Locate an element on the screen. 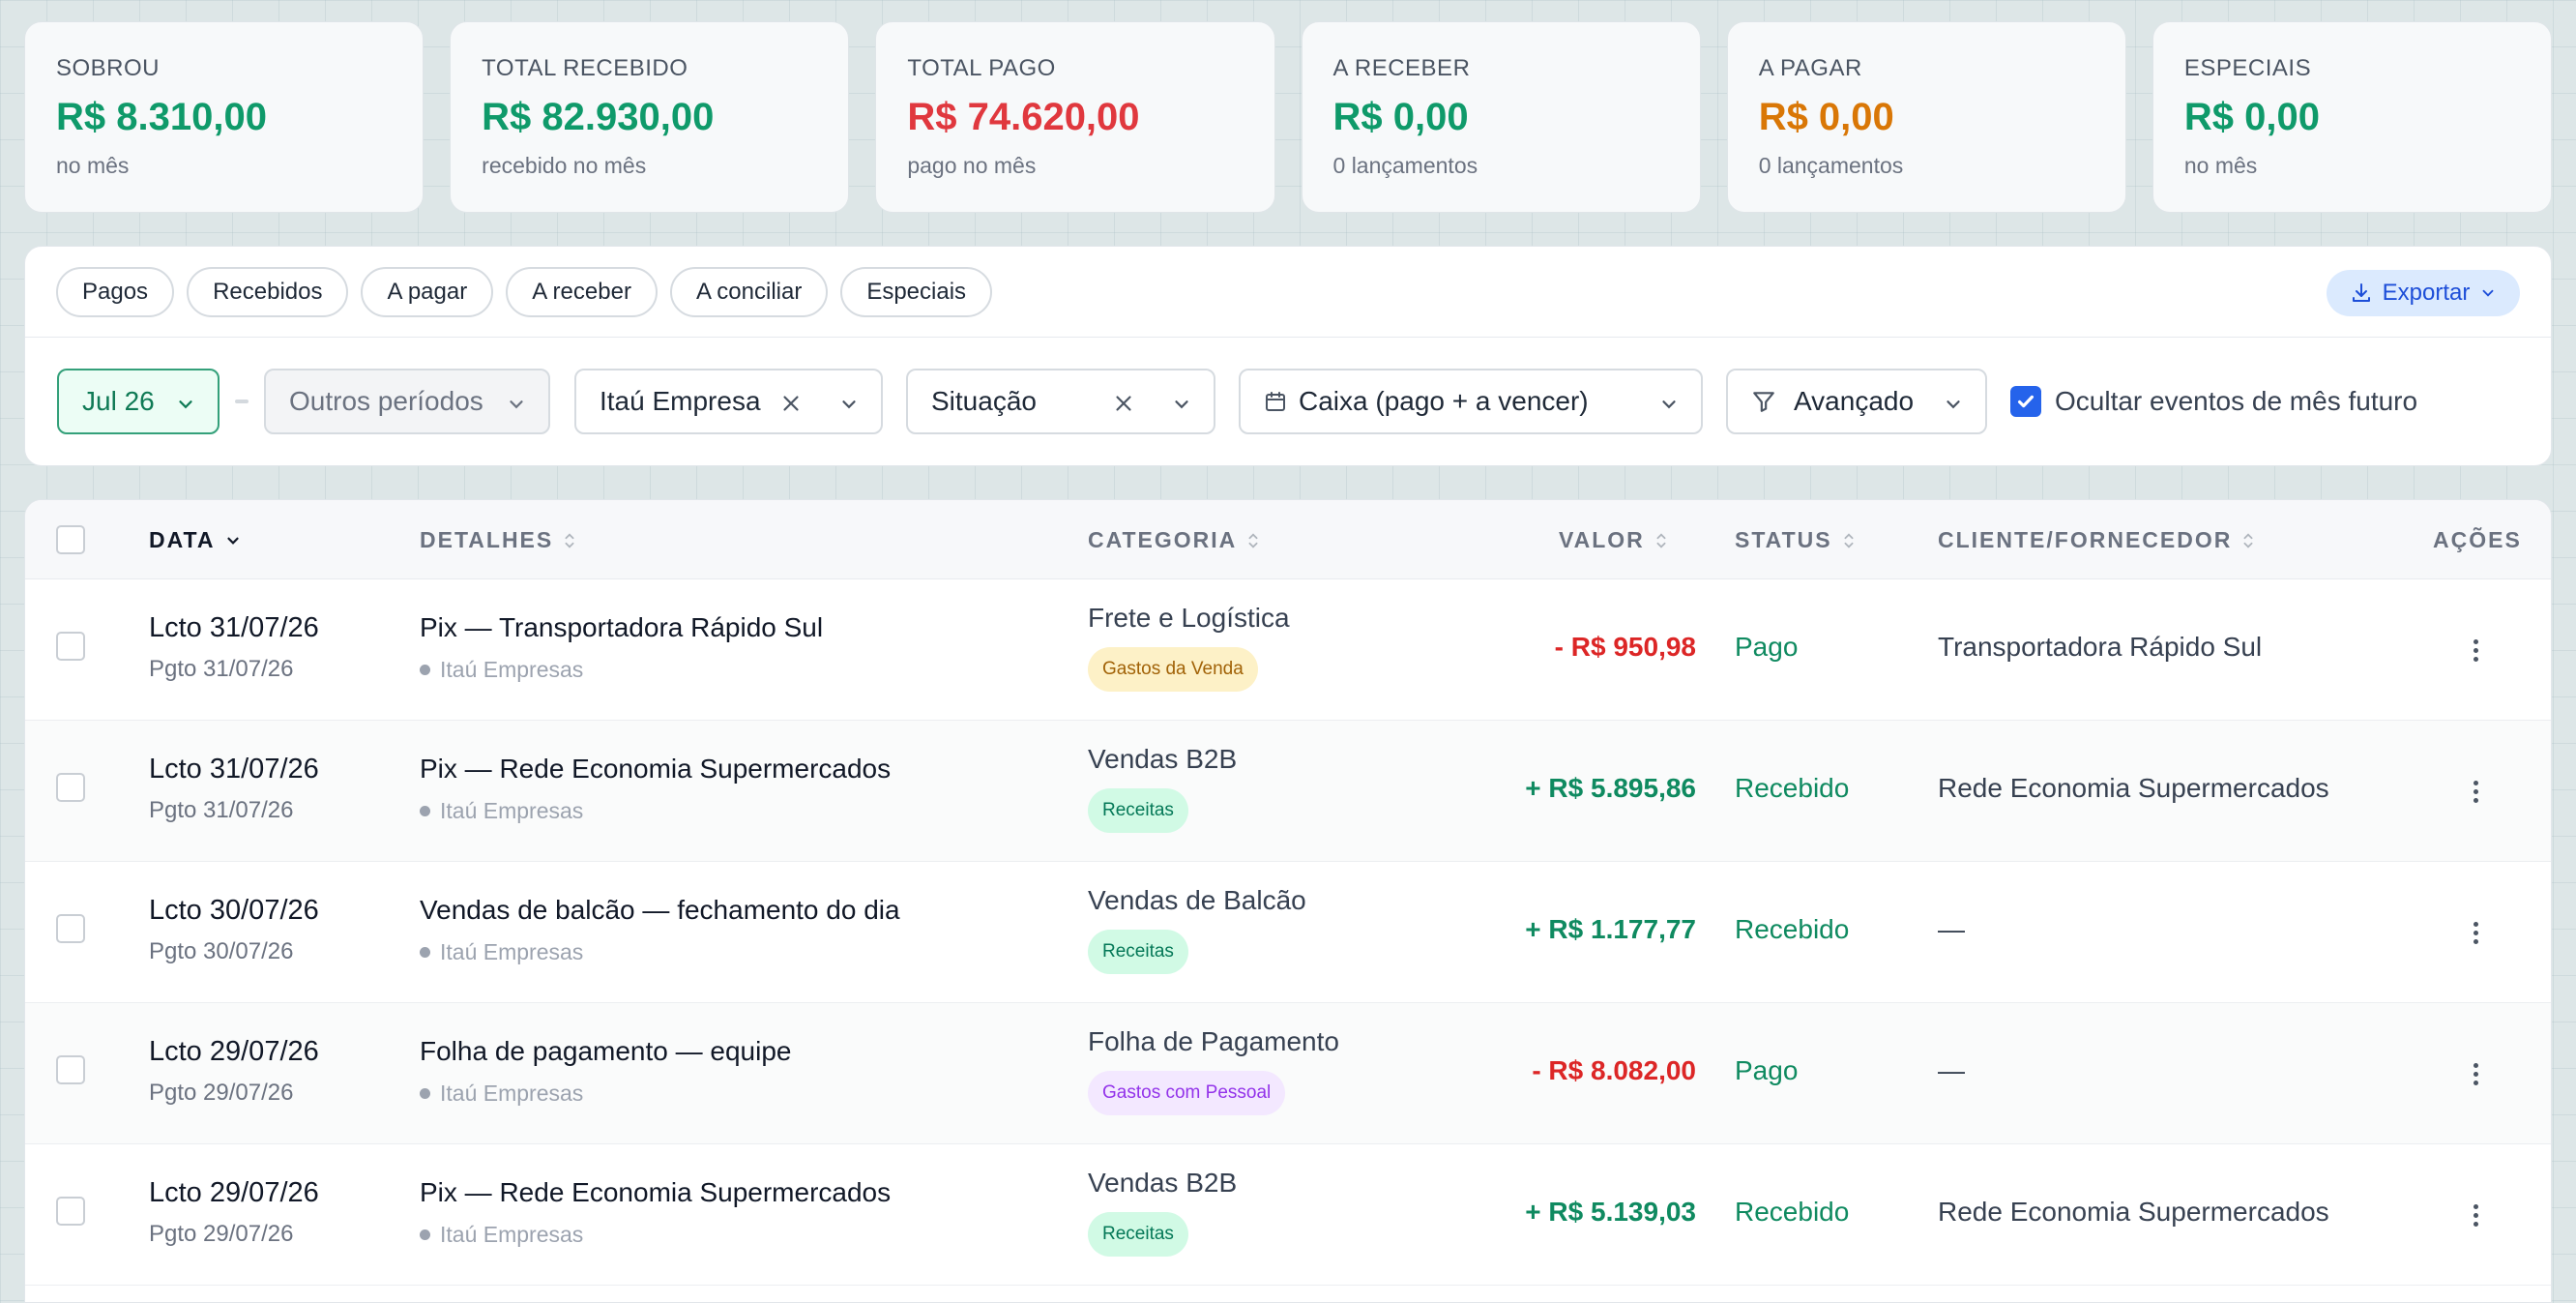 Image resolution: width=2576 pixels, height=1303 pixels. hide-future-toggle: Ocultar eventos de mês futuro is located at coordinates (2213, 401).